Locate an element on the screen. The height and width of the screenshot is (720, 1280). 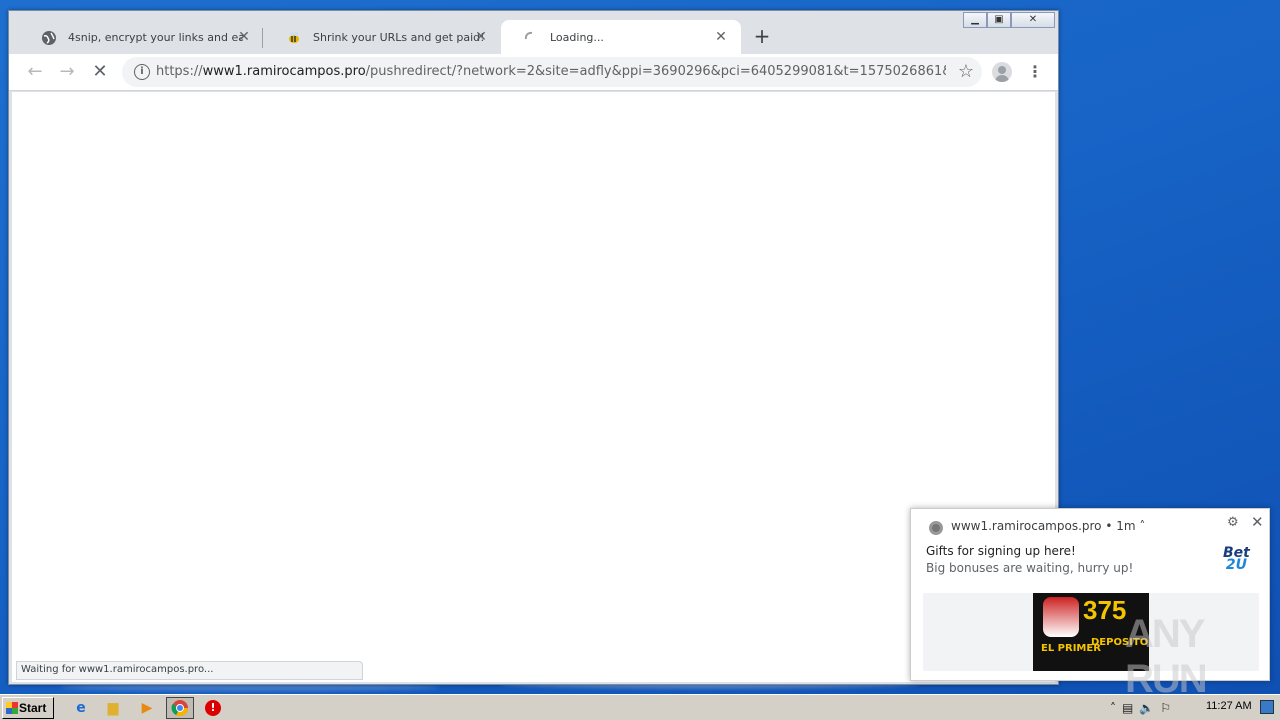
minimize-button: ▁ is located at coordinates (975, 20).